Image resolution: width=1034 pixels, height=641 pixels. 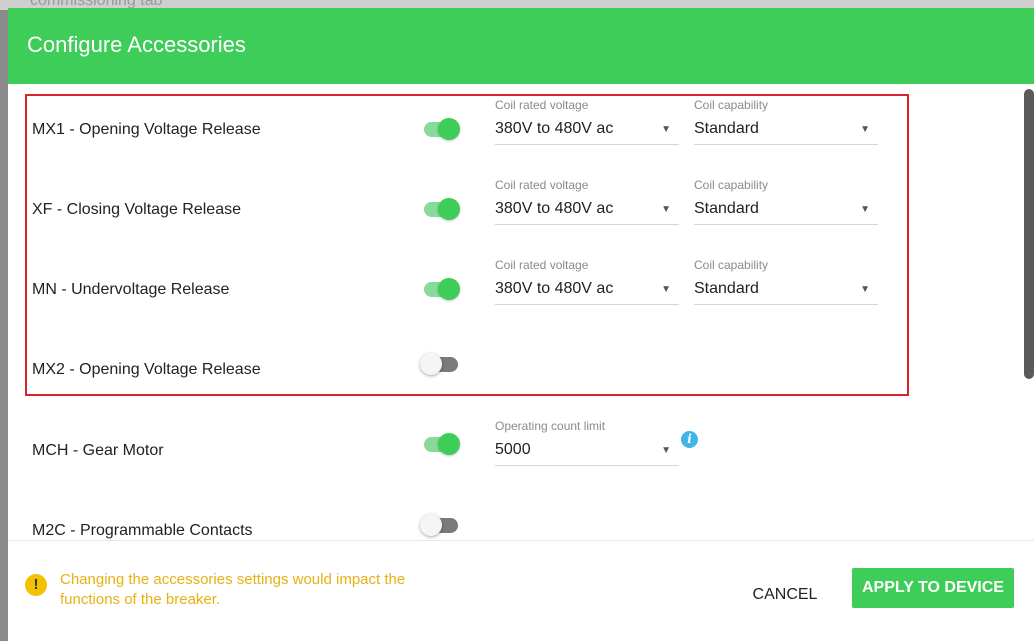 I want to click on accessory-row-m2c: M2C - Programmable Contacts, so click(x=513, y=519).